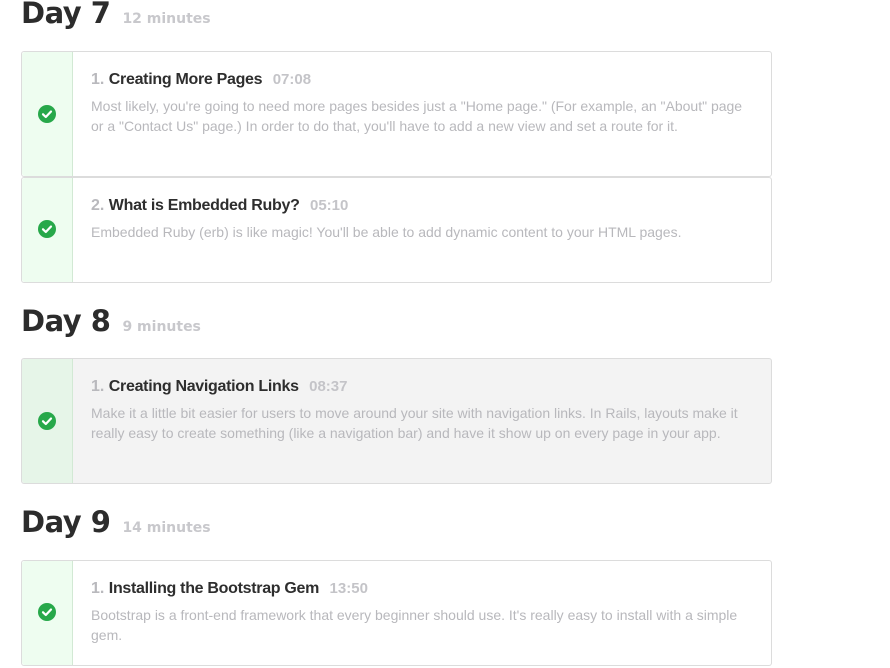  I want to click on lesson-title: What is Embedded Ruby?, so click(204, 205).